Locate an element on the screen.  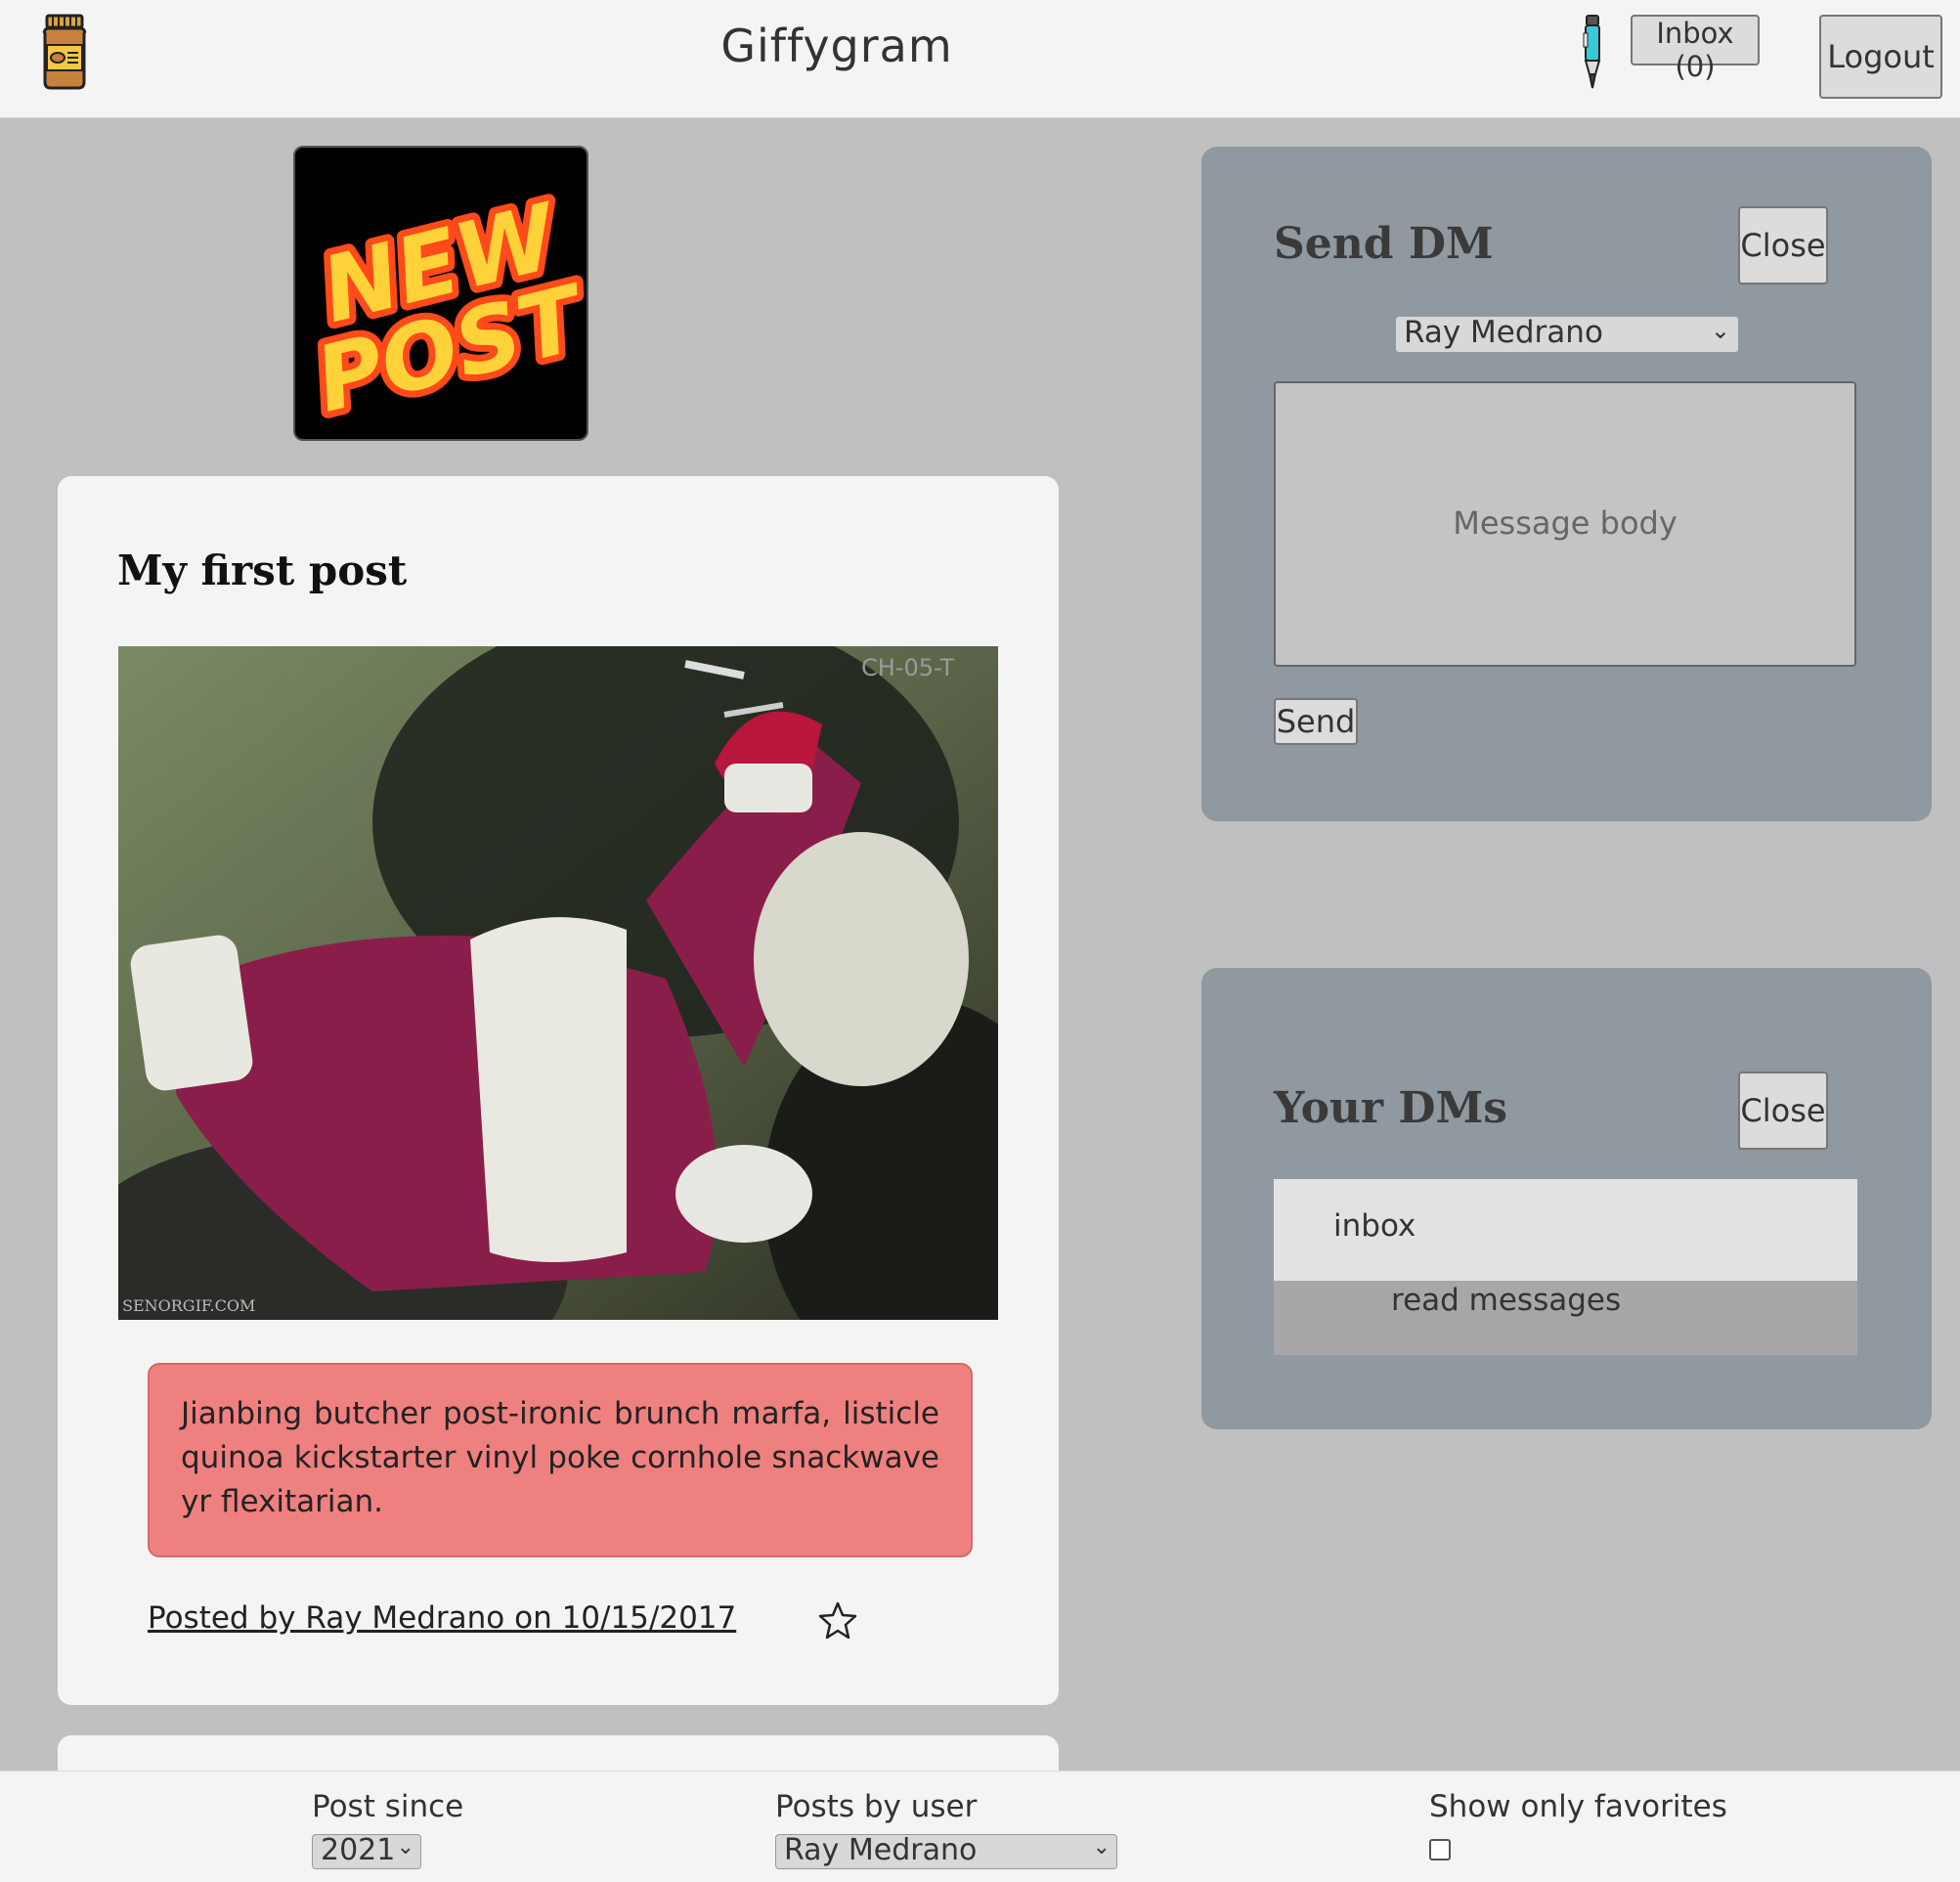
recipient-select: Ray Medrano ⌄ is located at coordinates (1567, 334).